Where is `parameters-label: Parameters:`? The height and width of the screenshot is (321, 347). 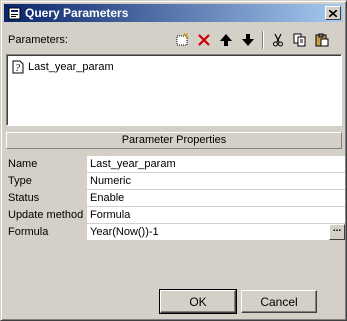
parameters-label: Parameters: is located at coordinates (38, 40).